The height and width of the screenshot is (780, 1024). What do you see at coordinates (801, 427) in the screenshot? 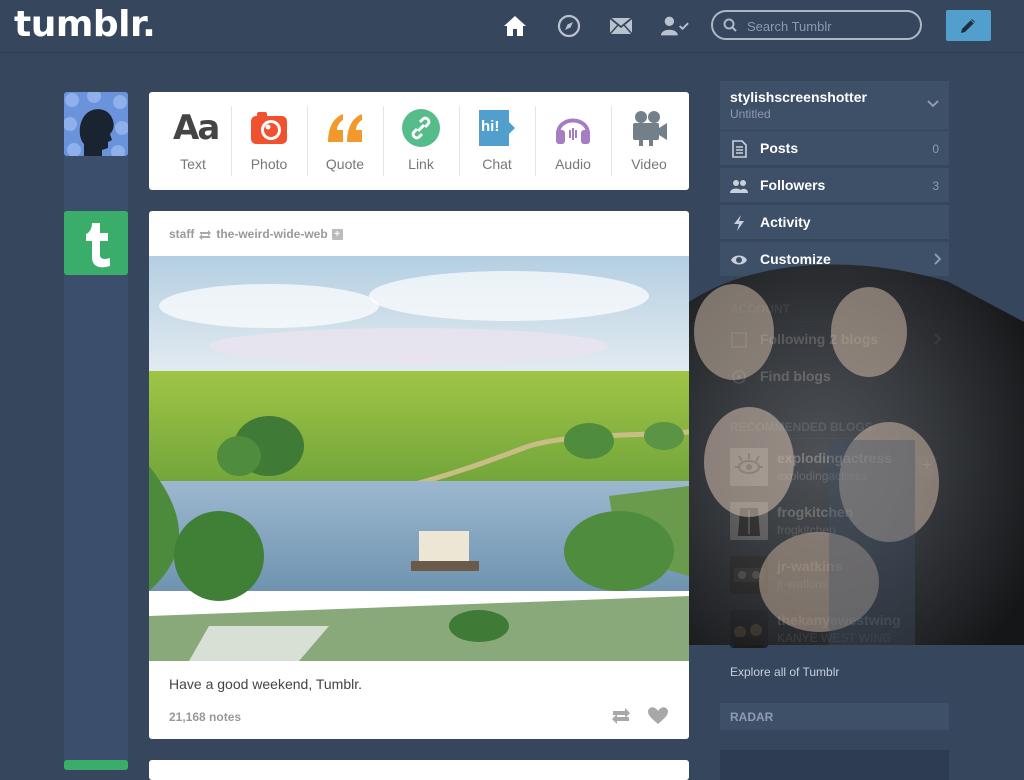
I see `recommended-heading: RECOMMENDED BLOGS` at bounding box center [801, 427].